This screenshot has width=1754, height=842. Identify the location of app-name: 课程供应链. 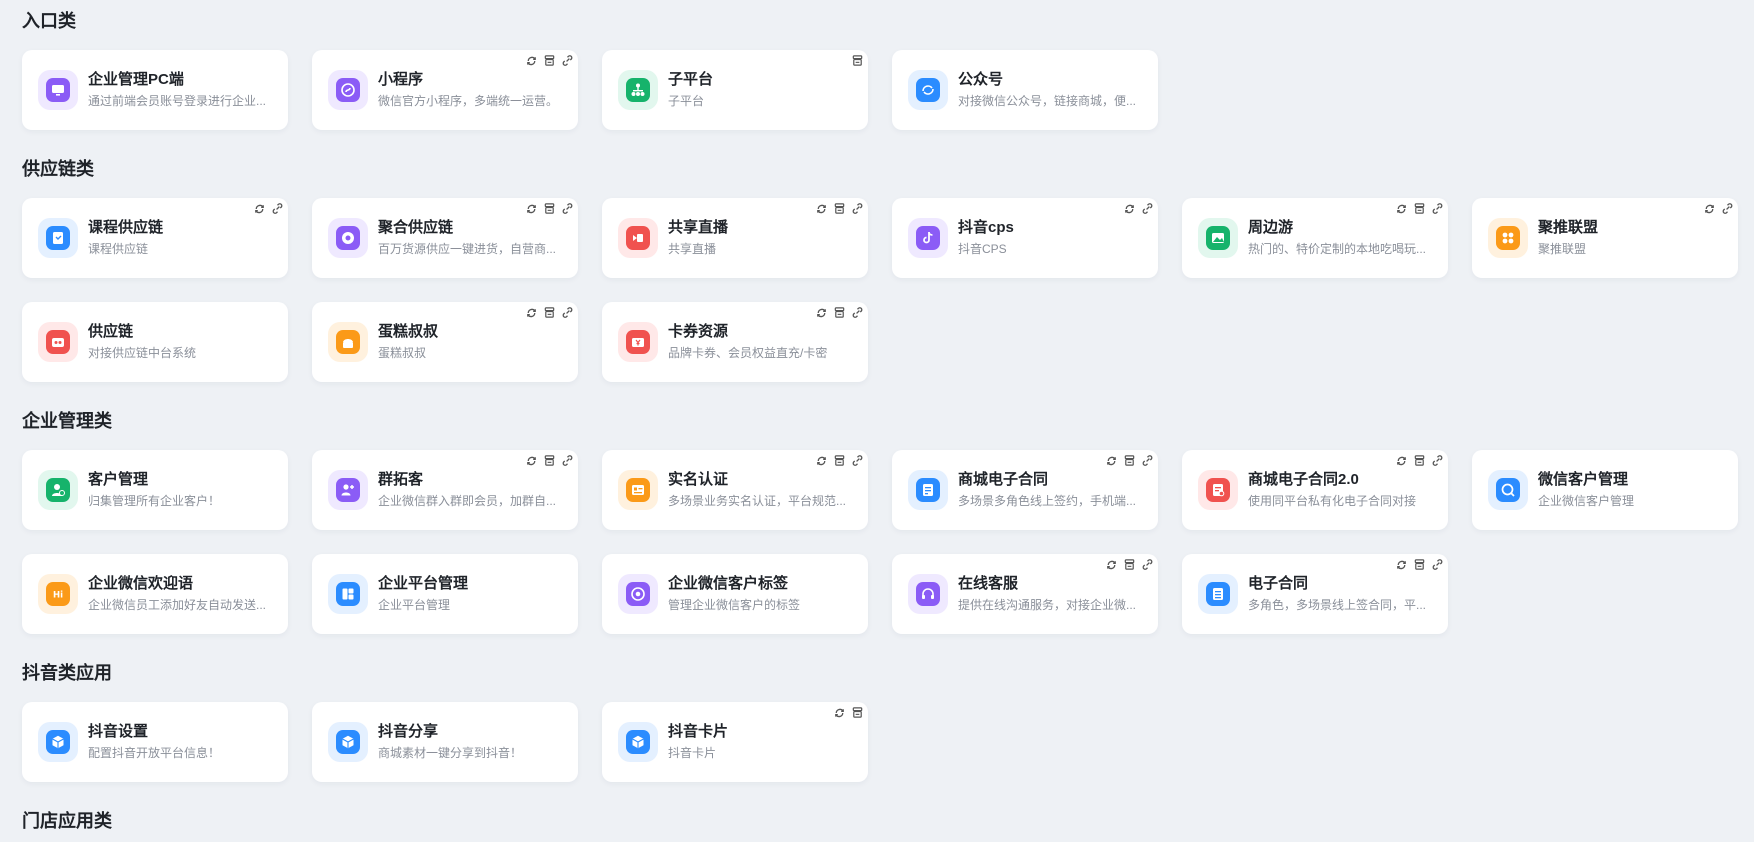
(126, 227).